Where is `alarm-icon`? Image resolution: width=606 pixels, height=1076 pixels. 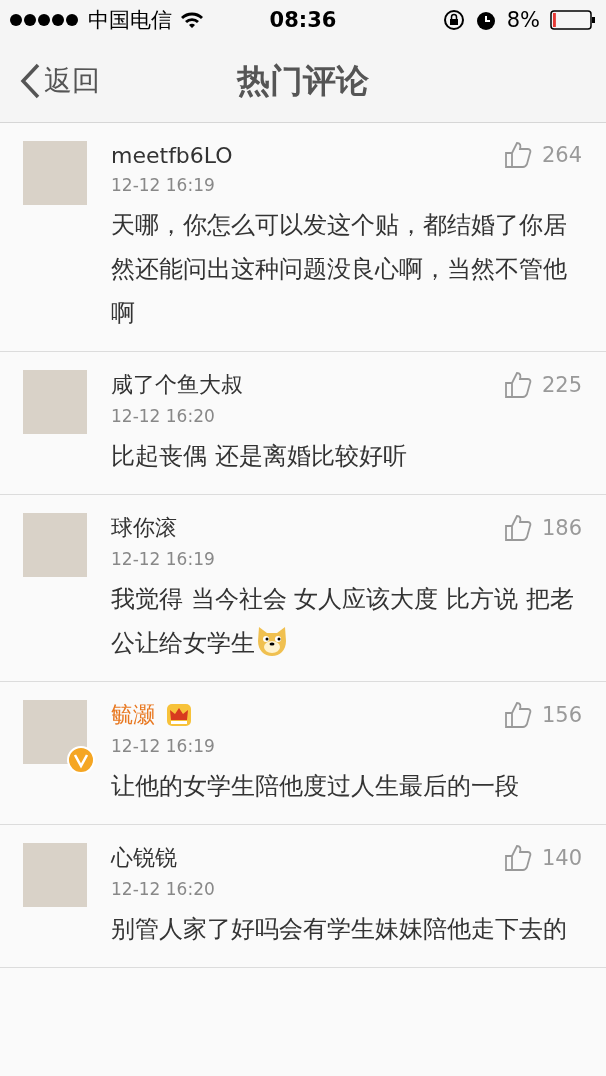
alarm-icon is located at coordinates (485, 20).